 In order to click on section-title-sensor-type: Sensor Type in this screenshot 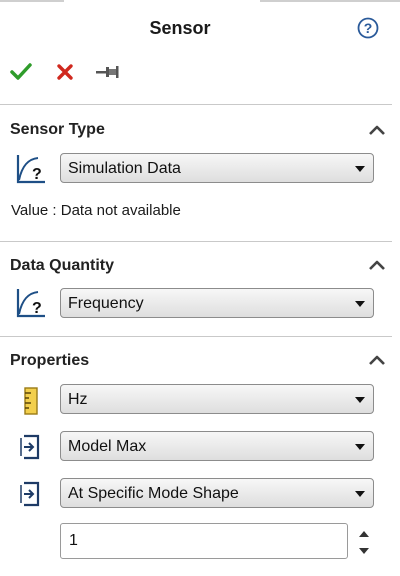, I will do `click(57, 129)`.